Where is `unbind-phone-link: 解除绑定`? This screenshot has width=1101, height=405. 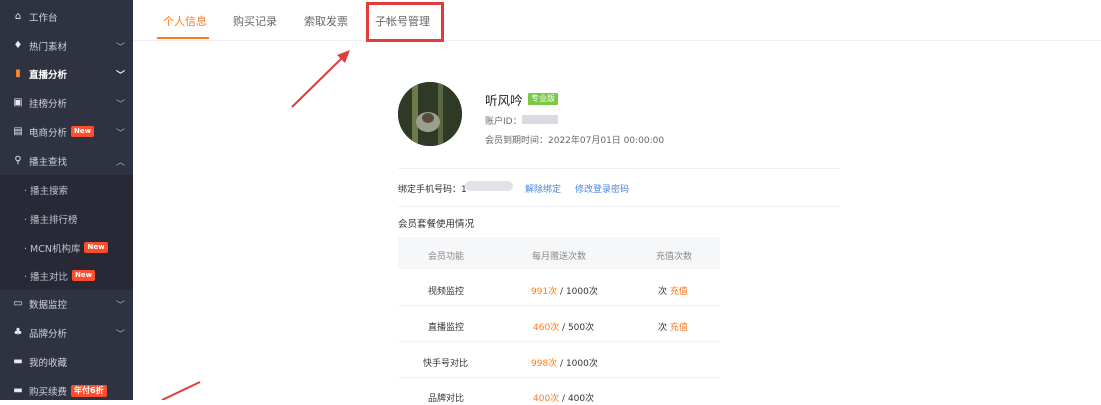 unbind-phone-link: 解除绑定 is located at coordinates (543, 188).